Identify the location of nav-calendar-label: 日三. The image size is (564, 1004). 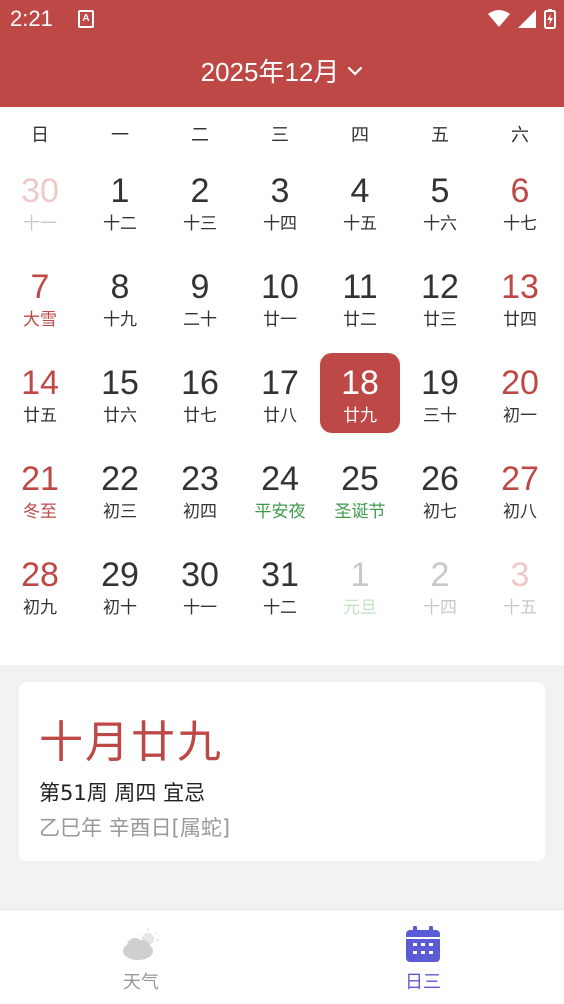
(423, 982).